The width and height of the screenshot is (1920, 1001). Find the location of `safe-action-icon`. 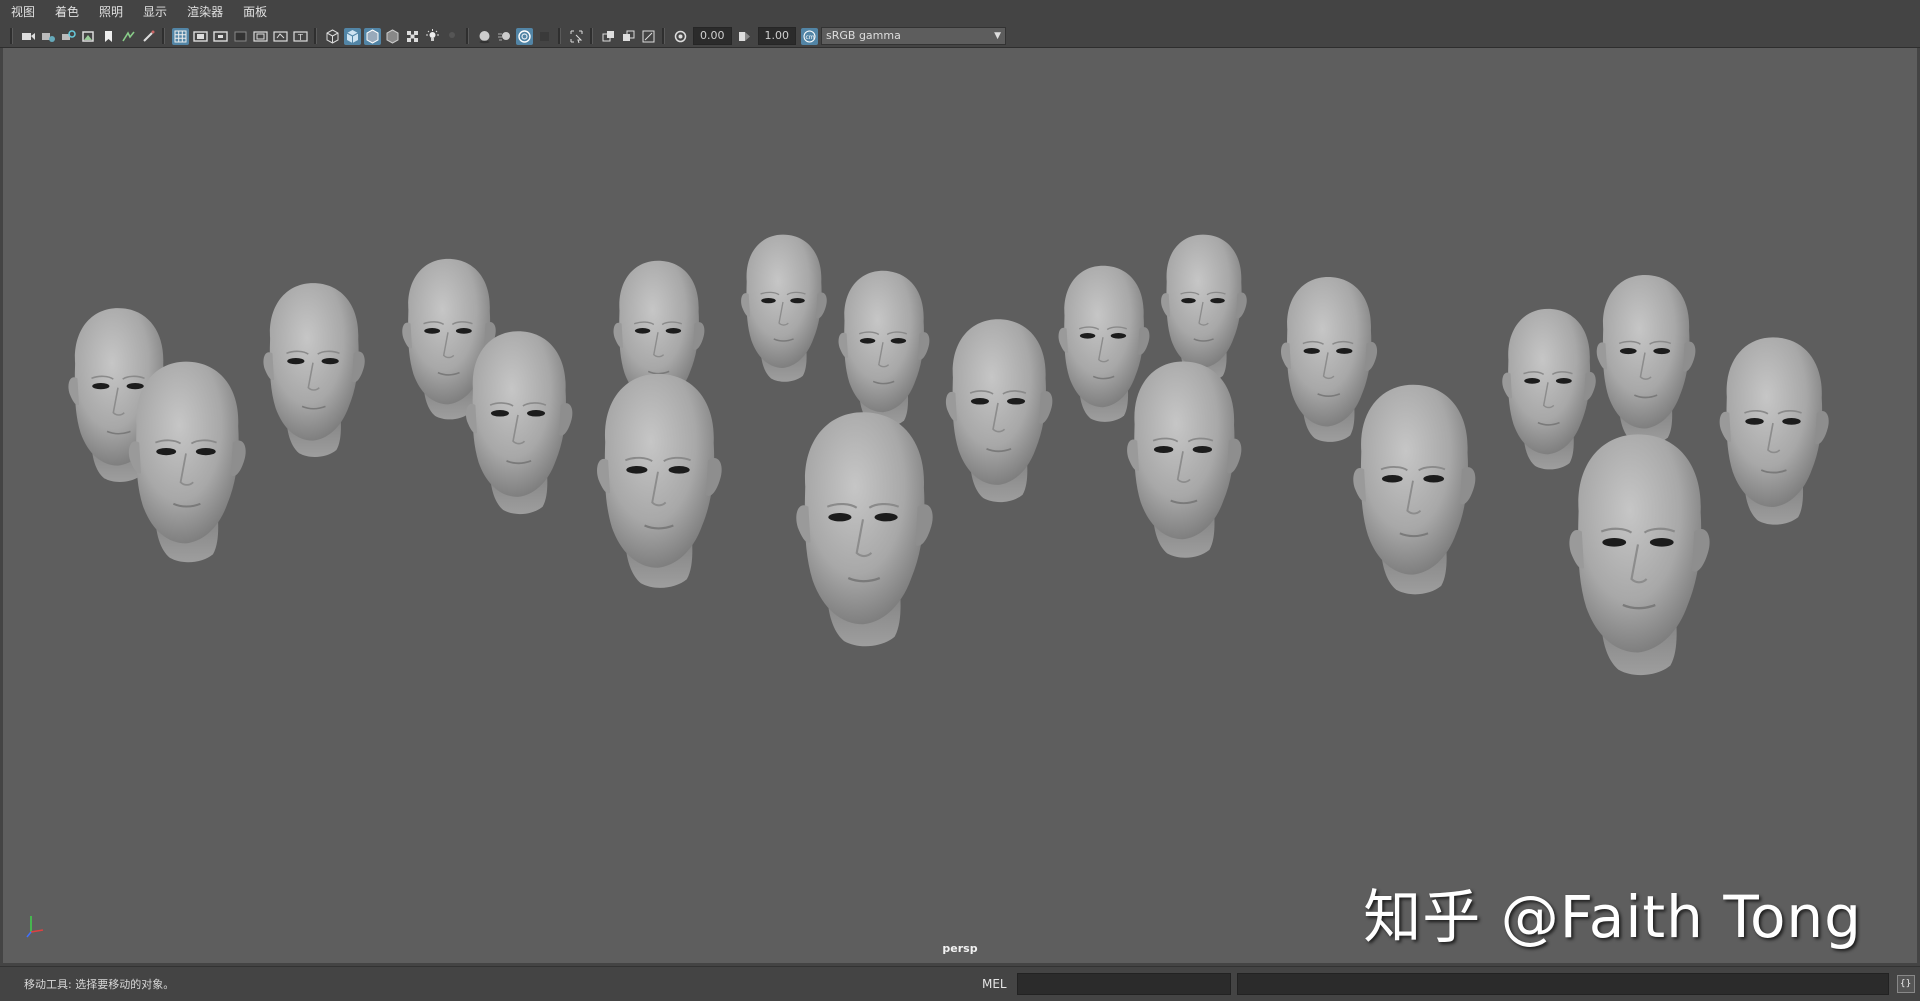

safe-action-icon is located at coordinates (280, 36).